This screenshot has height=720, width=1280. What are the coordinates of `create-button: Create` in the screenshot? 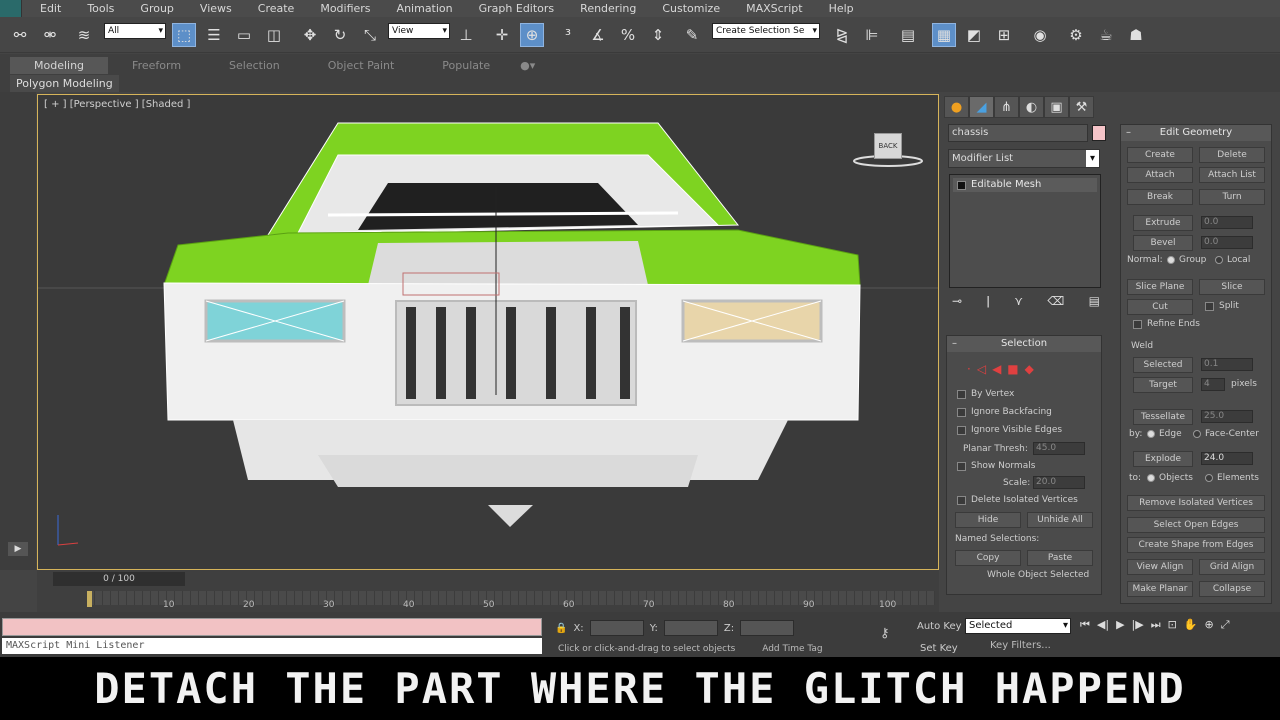 It's located at (1160, 155).